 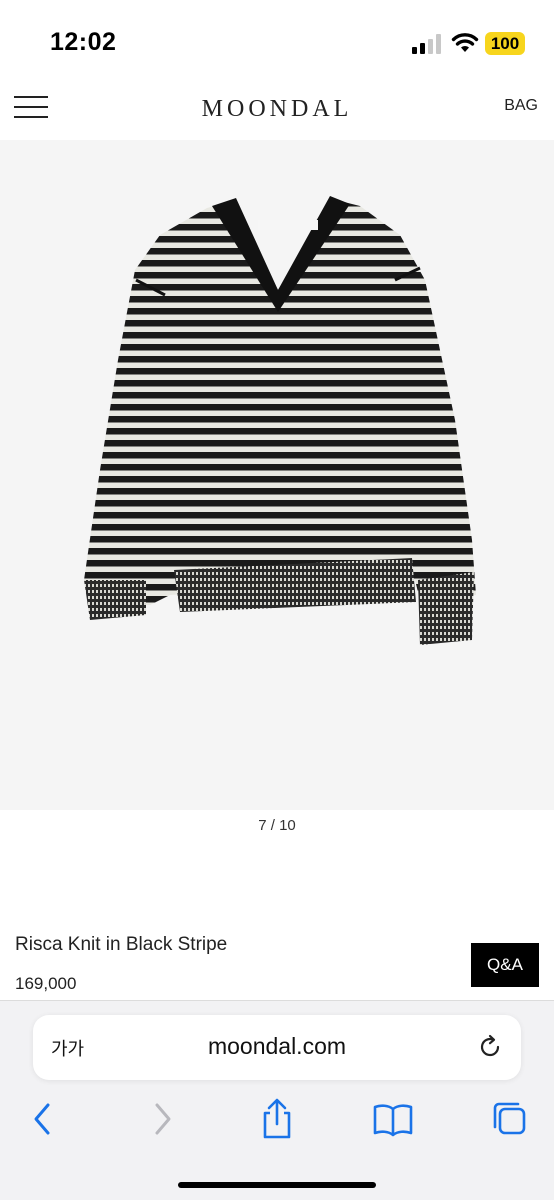 What do you see at coordinates (505, 965) in the screenshot?
I see `qa-button: Q&A` at bounding box center [505, 965].